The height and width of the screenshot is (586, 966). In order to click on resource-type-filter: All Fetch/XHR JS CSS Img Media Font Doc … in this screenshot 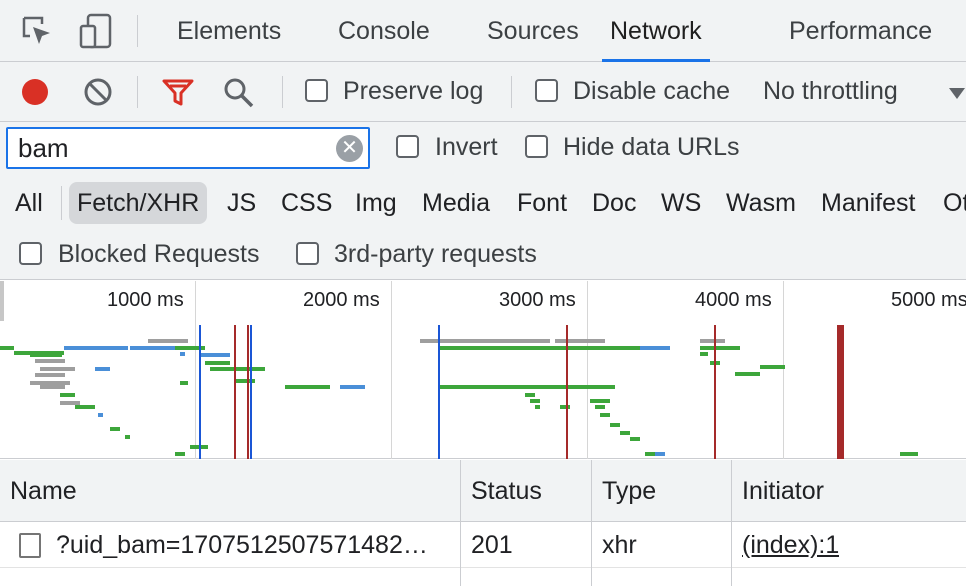, I will do `click(483, 204)`.